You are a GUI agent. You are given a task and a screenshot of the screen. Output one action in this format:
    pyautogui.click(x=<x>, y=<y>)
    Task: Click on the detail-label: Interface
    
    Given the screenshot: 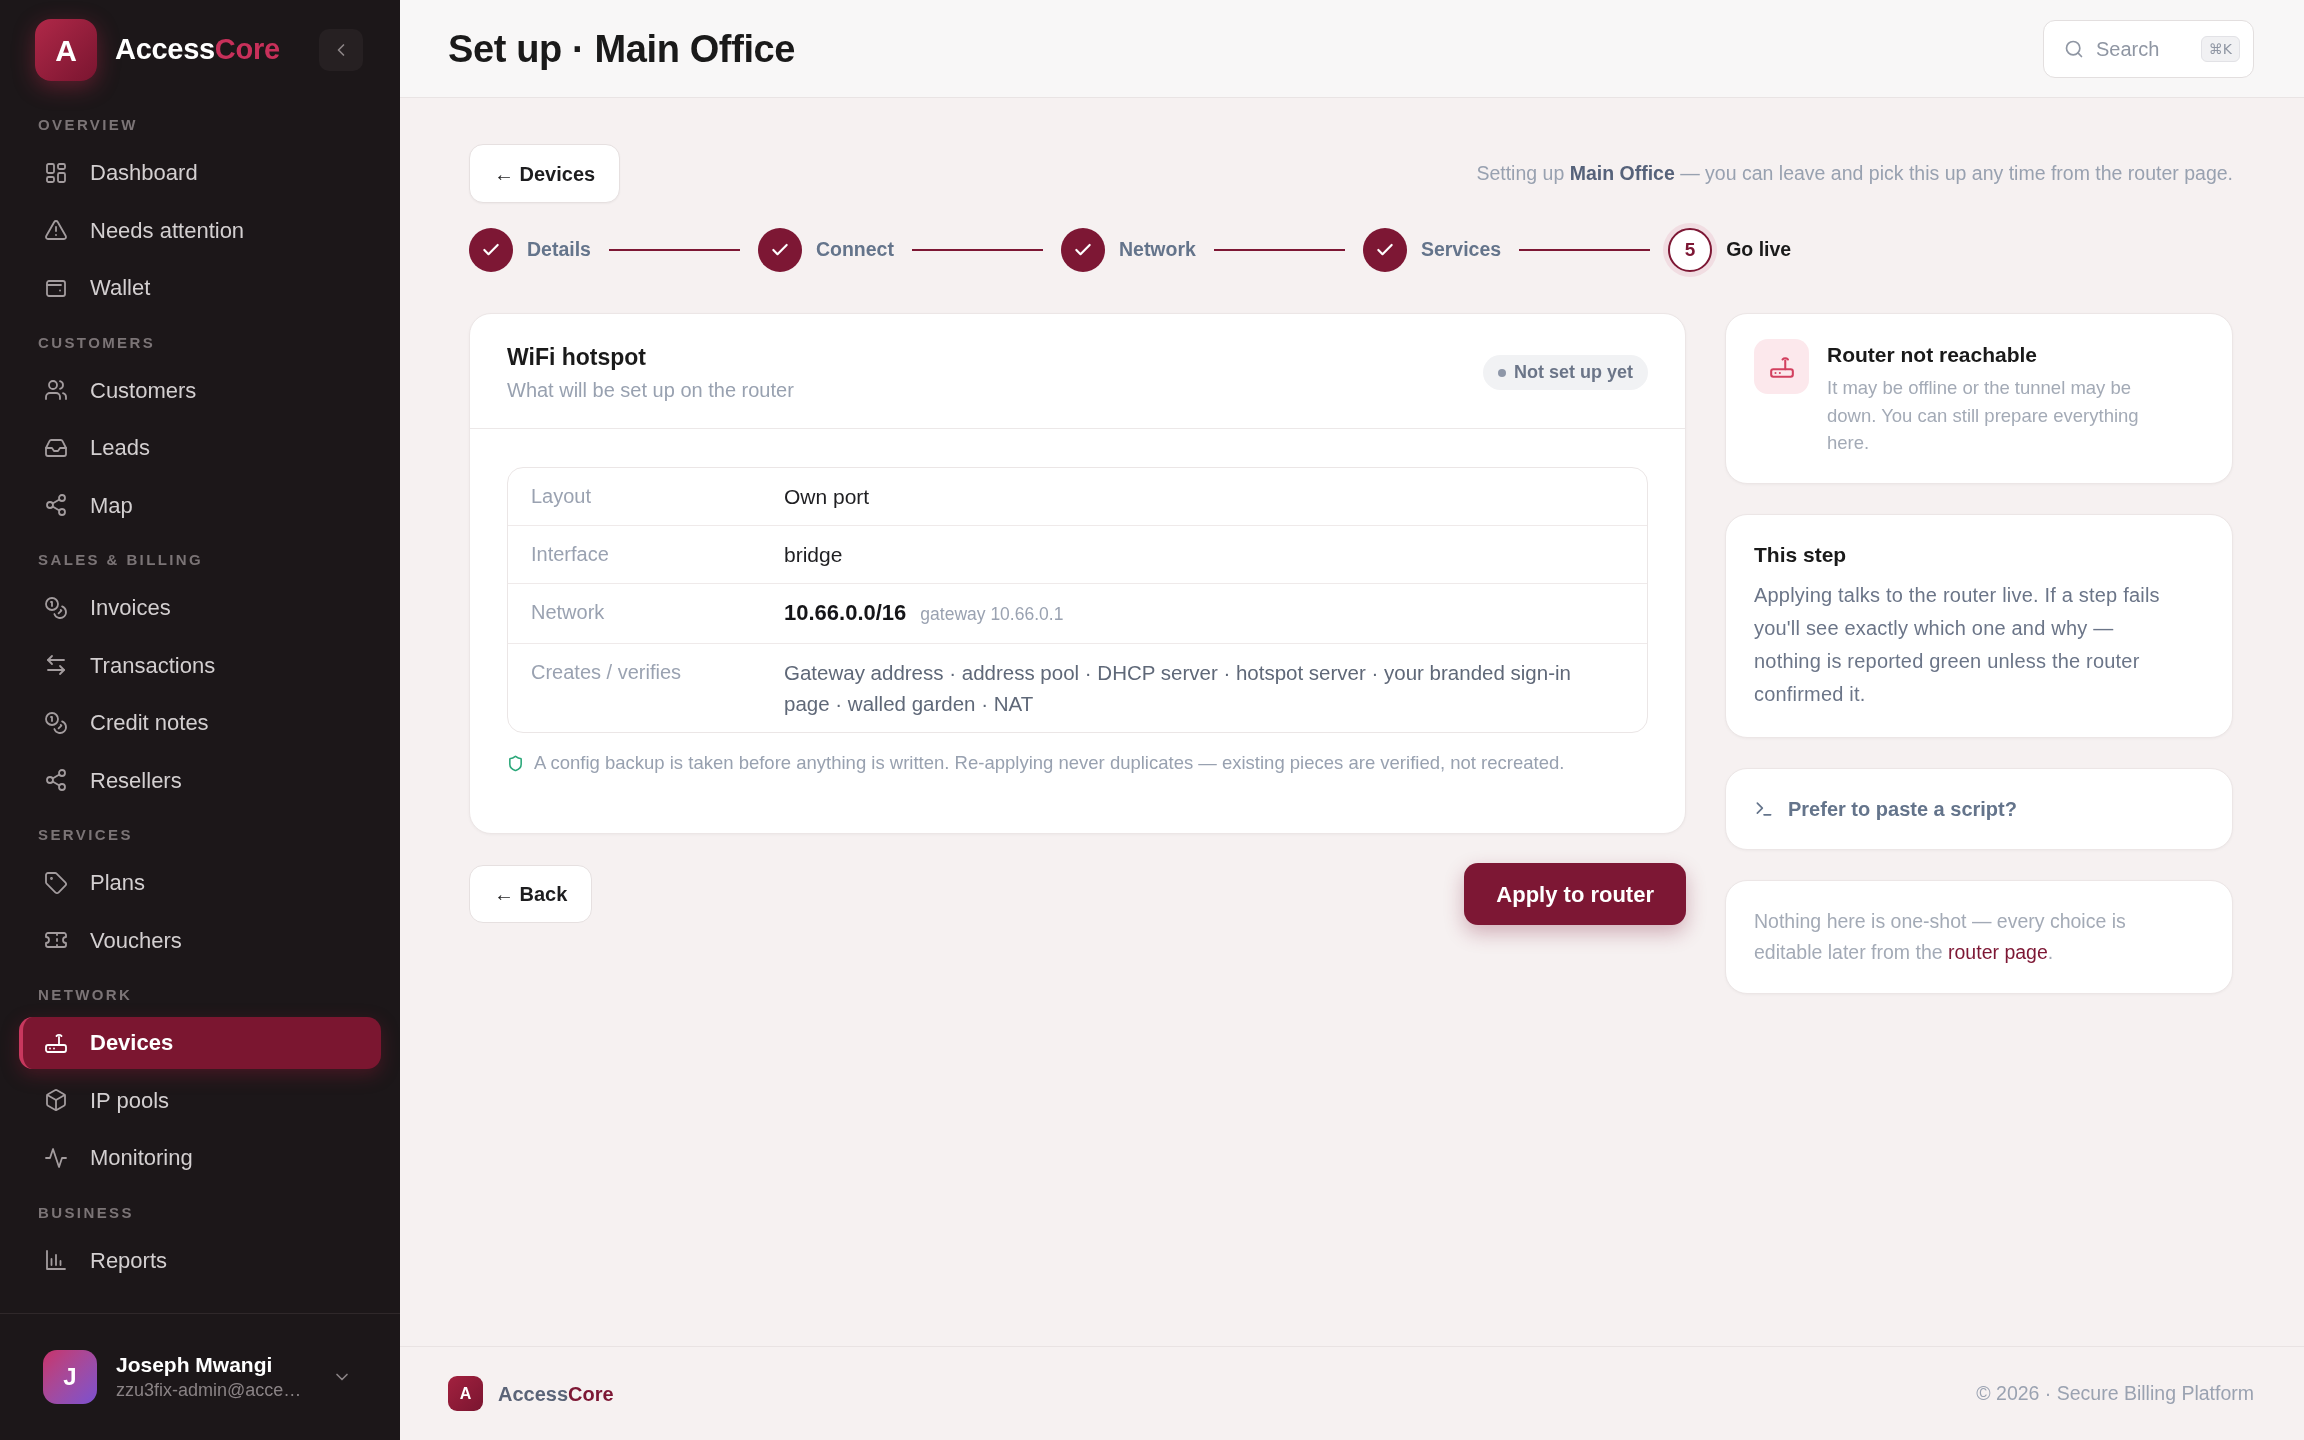 What is the action you would take?
    pyautogui.click(x=570, y=554)
    